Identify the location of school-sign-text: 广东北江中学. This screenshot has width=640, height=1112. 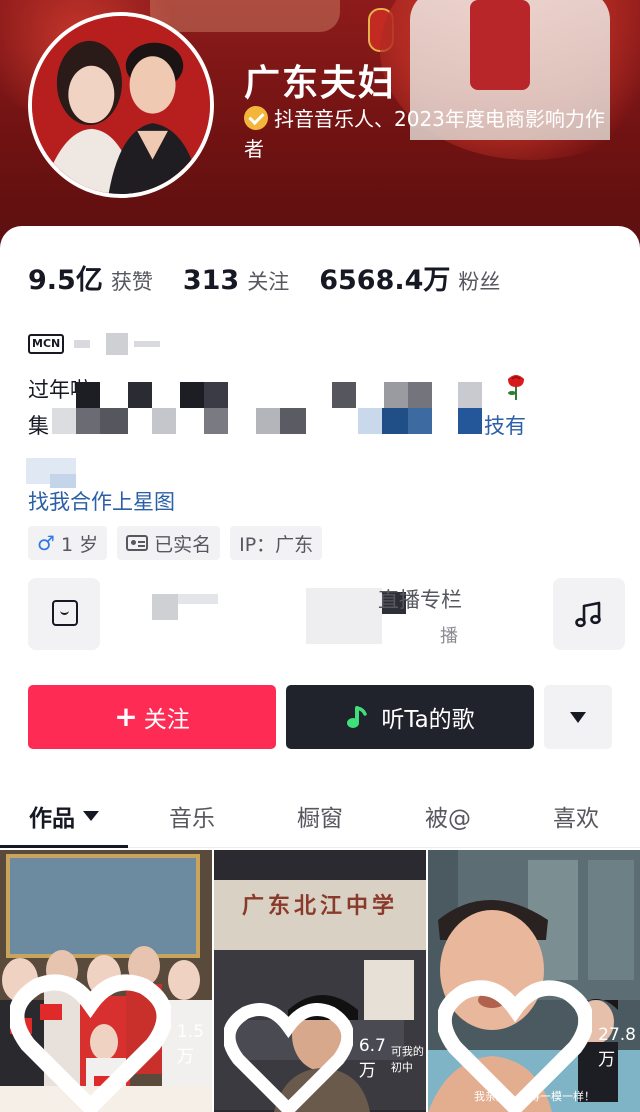
(319, 906).